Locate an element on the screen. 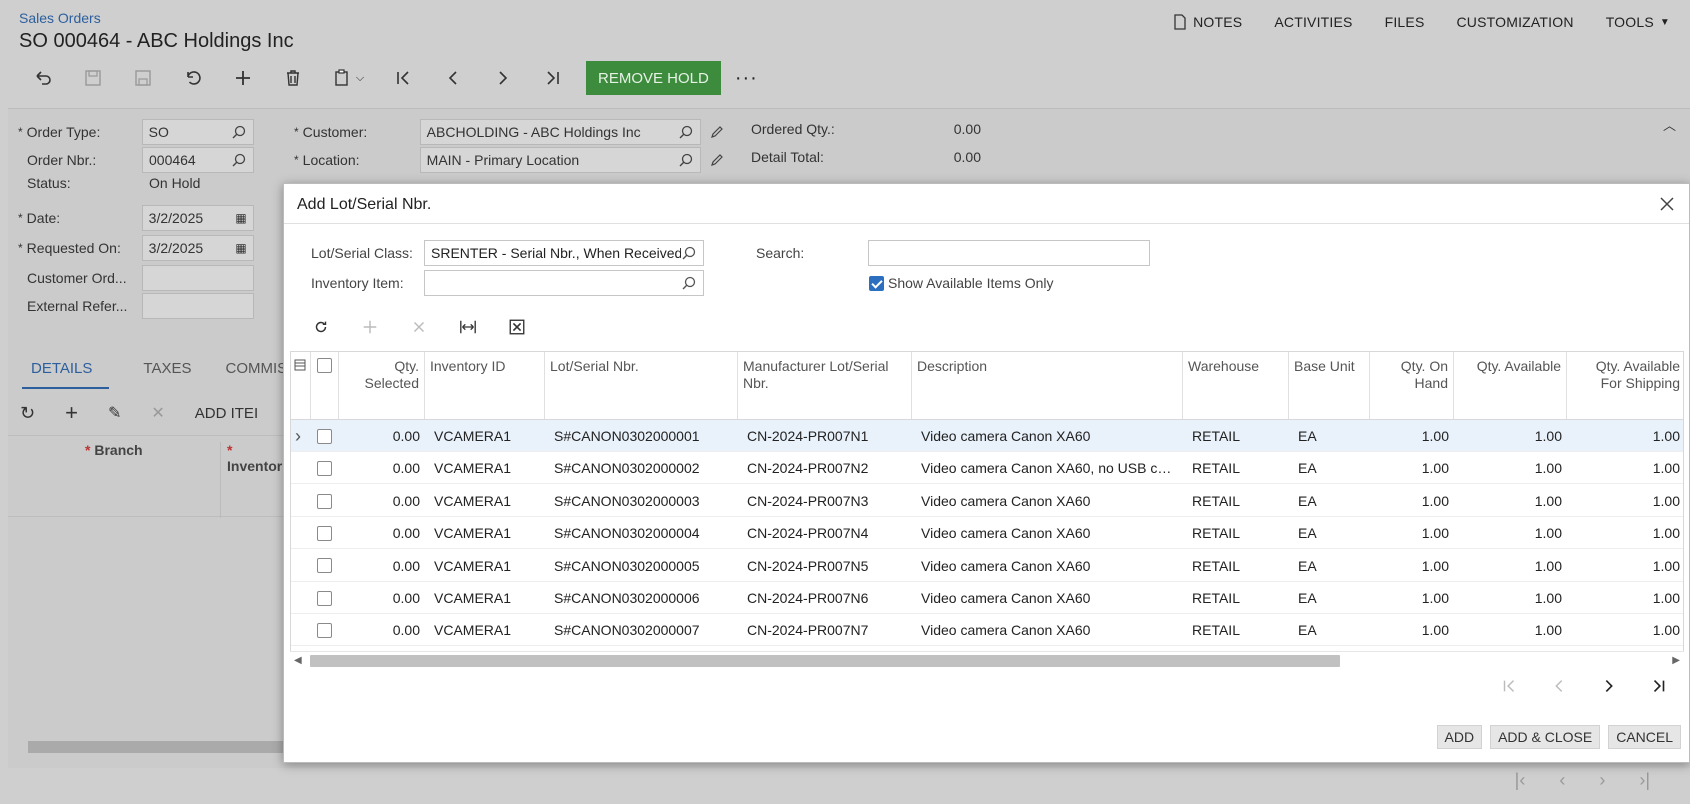 The image size is (1690, 804). cell-mfr-lot-serial: CN-2024-PR007N7 is located at coordinates (825, 630).